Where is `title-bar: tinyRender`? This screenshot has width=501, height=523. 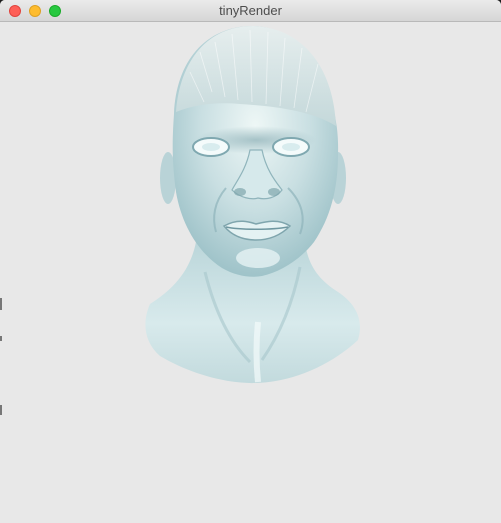 title-bar: tinyRender is located at coordinates (250, 11).